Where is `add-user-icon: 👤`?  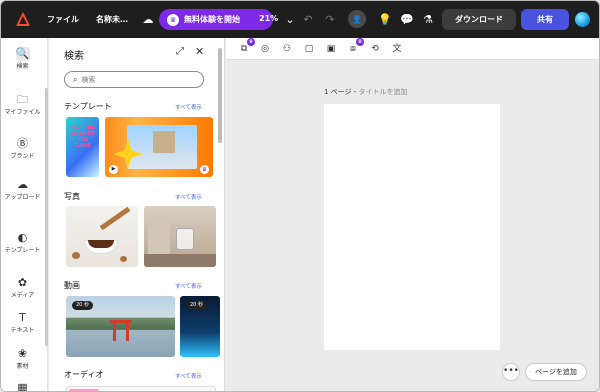 add-user-icon: 👤 is located at coordinates (357, 19).